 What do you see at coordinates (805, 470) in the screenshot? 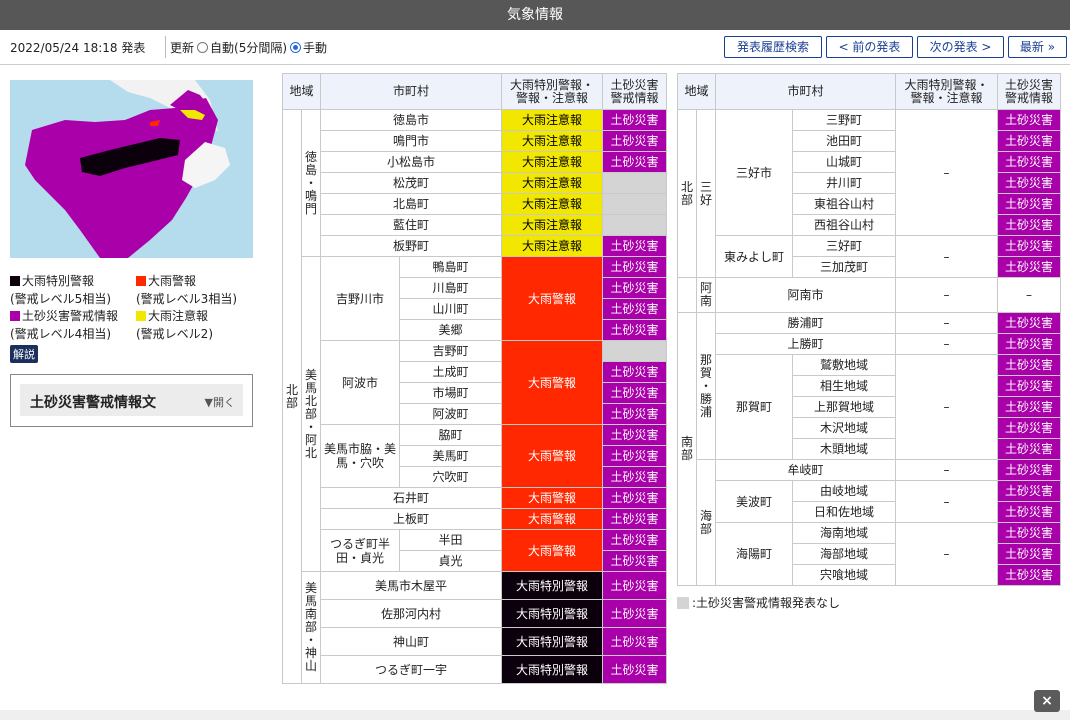
I see `municipality-cell: 牟岐町` at bounding box center [805, 470].